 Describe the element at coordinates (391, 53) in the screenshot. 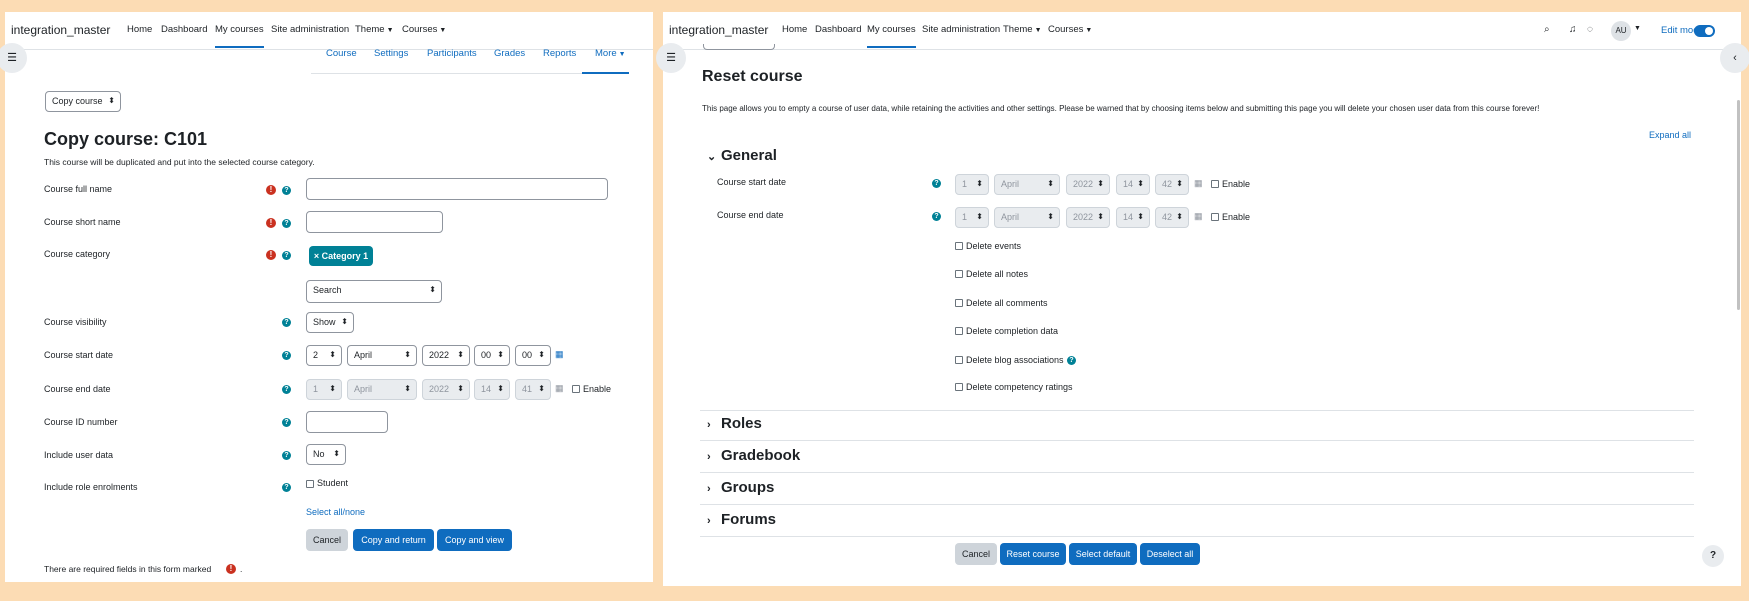

I see `tab-settings: Settings` at that location.